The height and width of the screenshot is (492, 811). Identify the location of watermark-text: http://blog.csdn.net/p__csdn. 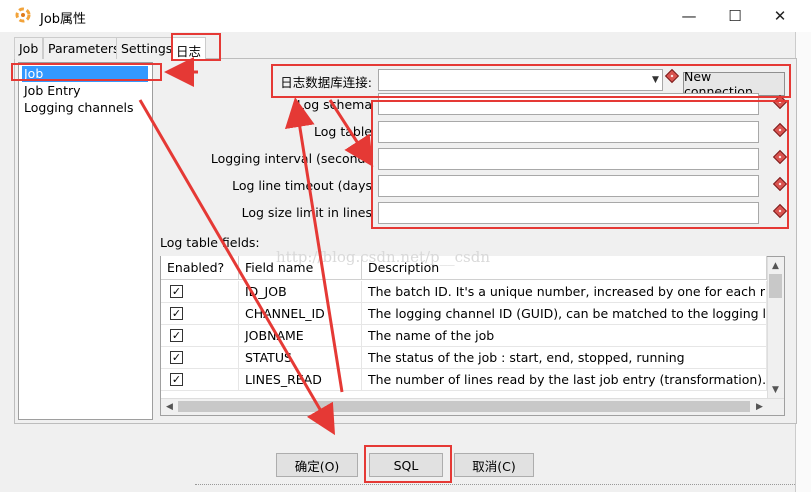
(383, 257).